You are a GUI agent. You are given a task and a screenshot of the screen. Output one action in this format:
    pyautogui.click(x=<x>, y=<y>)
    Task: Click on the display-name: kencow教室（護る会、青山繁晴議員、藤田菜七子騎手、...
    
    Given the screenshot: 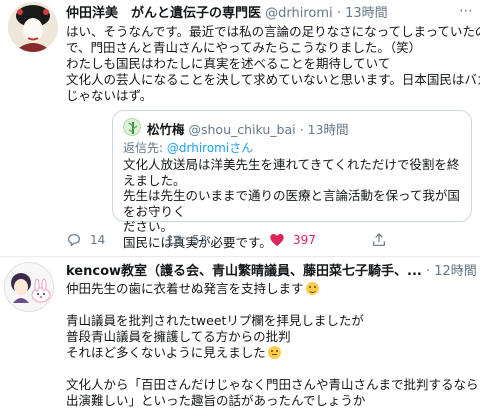 What is the action you would take?
    pyautogui.click(x=244, y=271)
    